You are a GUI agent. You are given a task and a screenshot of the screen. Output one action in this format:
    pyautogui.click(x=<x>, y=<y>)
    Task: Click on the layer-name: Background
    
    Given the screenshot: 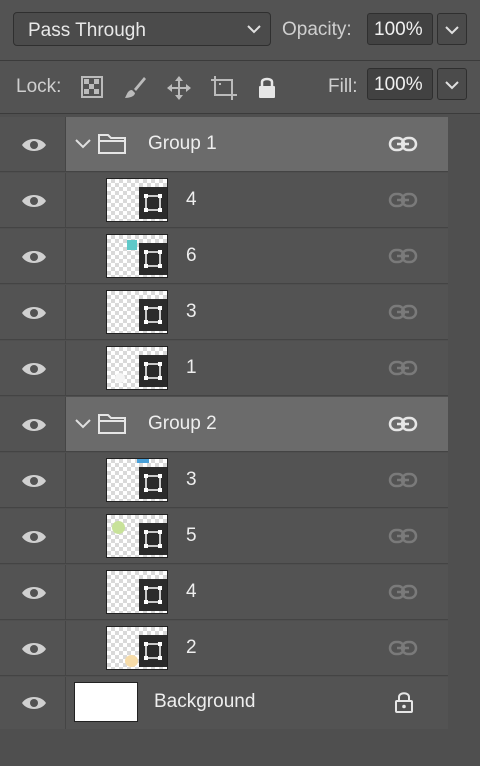 What is the action you would take?
    pyautogui.click(x=205, y=701)
    